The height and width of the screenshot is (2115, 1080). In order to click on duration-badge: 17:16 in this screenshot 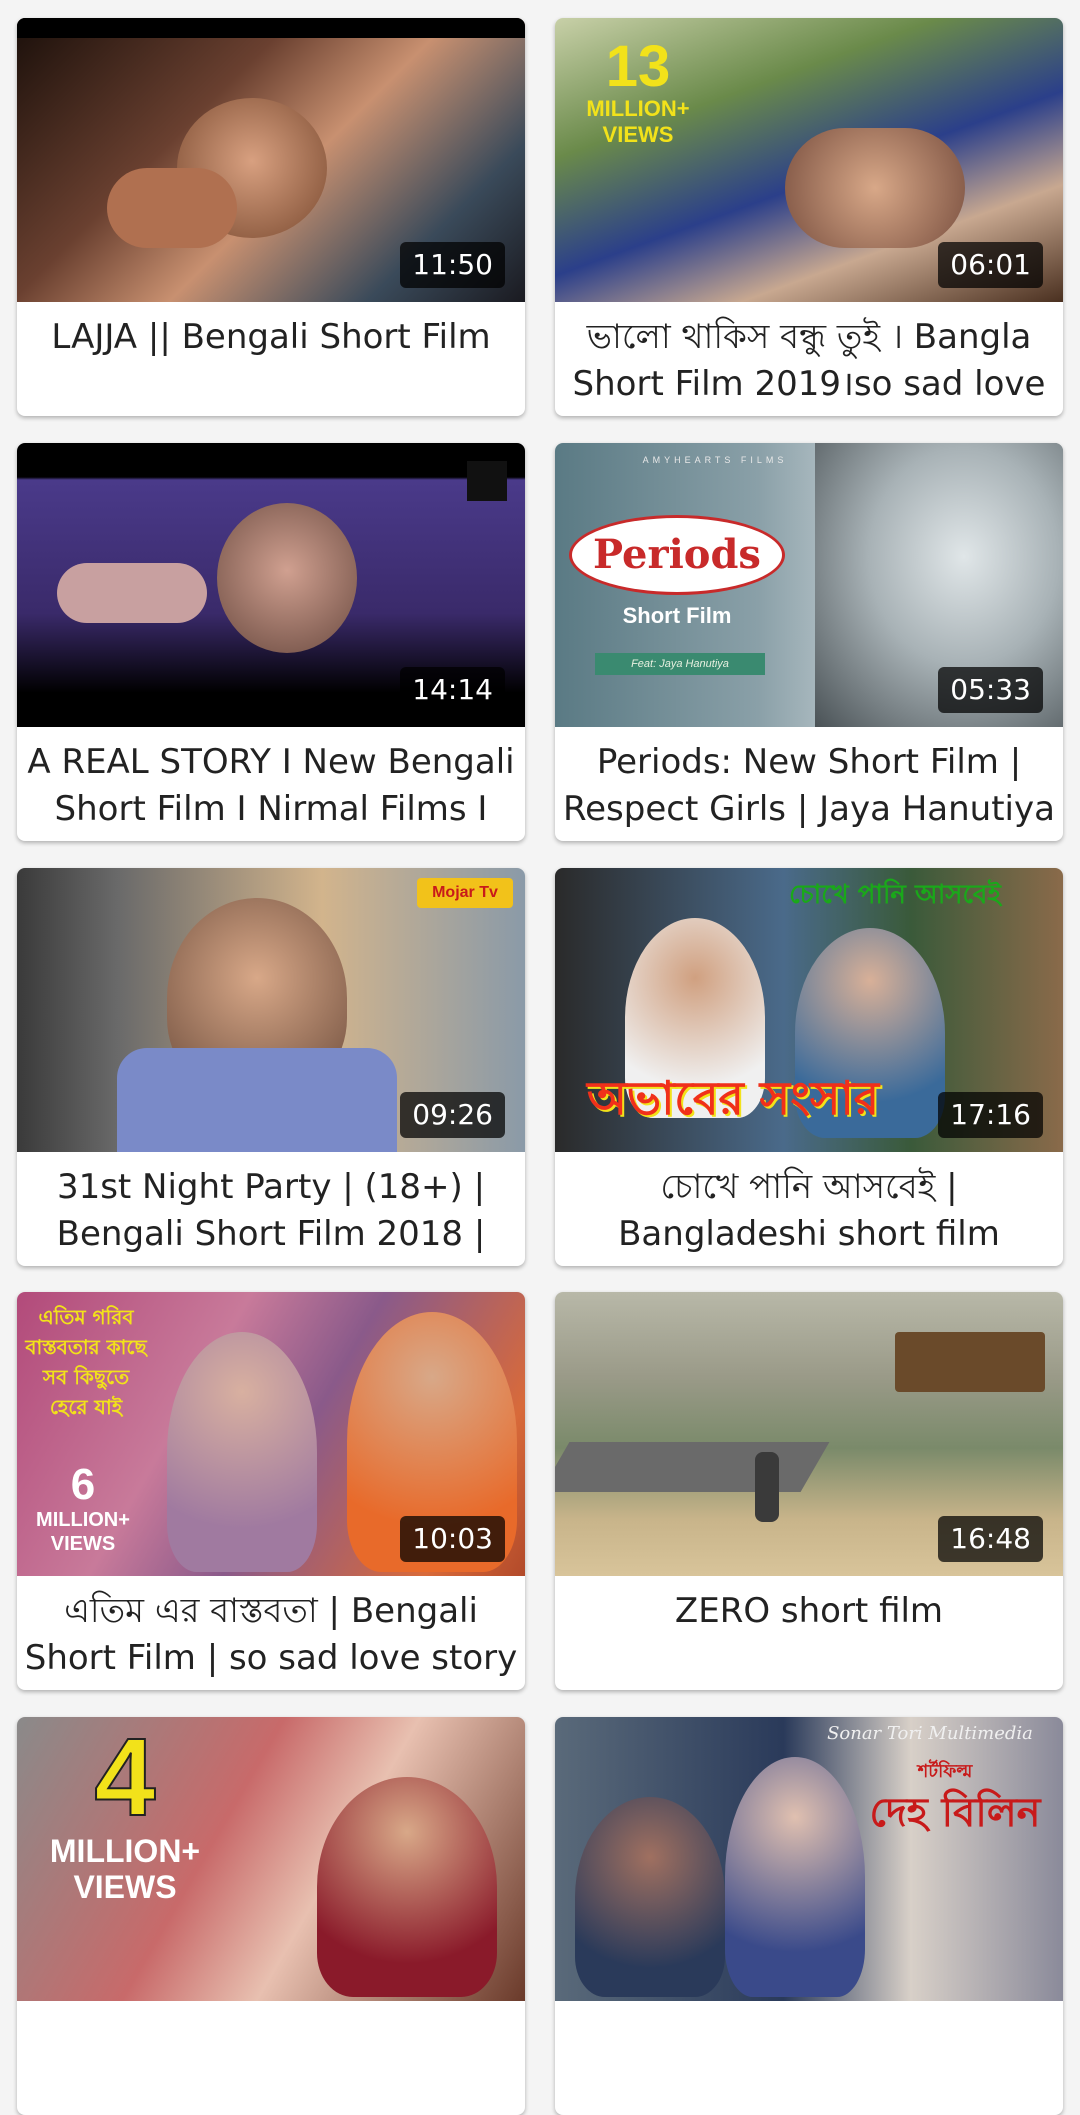, I will do `click(990, 1115)`.